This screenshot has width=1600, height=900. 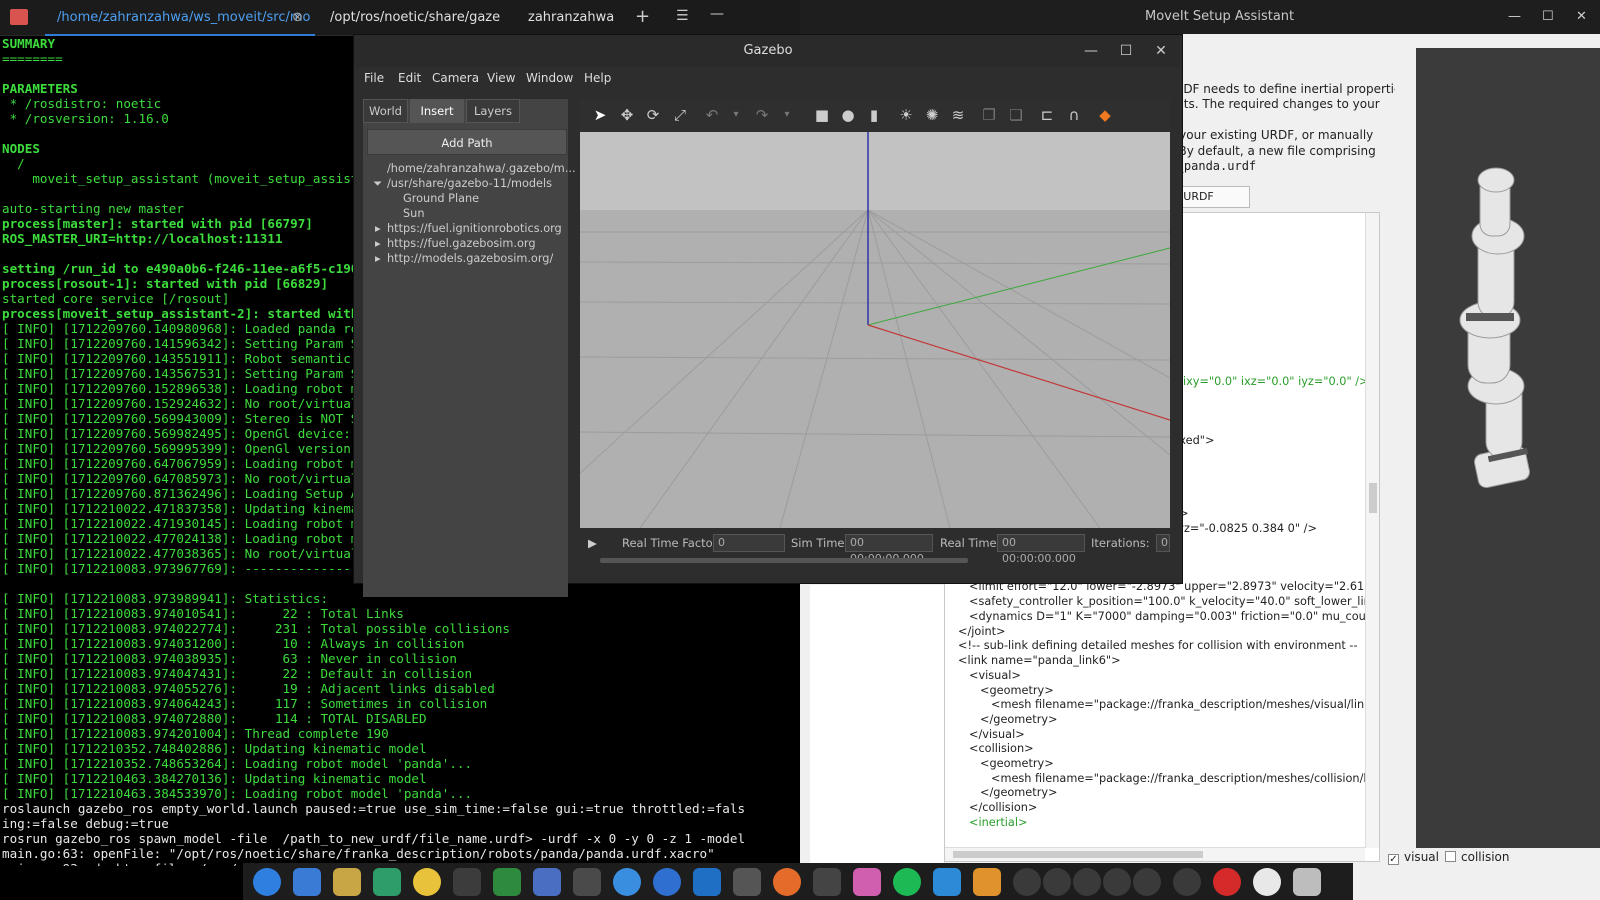 I want to click on tree-item-ignition: https://fuel.ignitionrobotics.org, so click(x=474, y=228).